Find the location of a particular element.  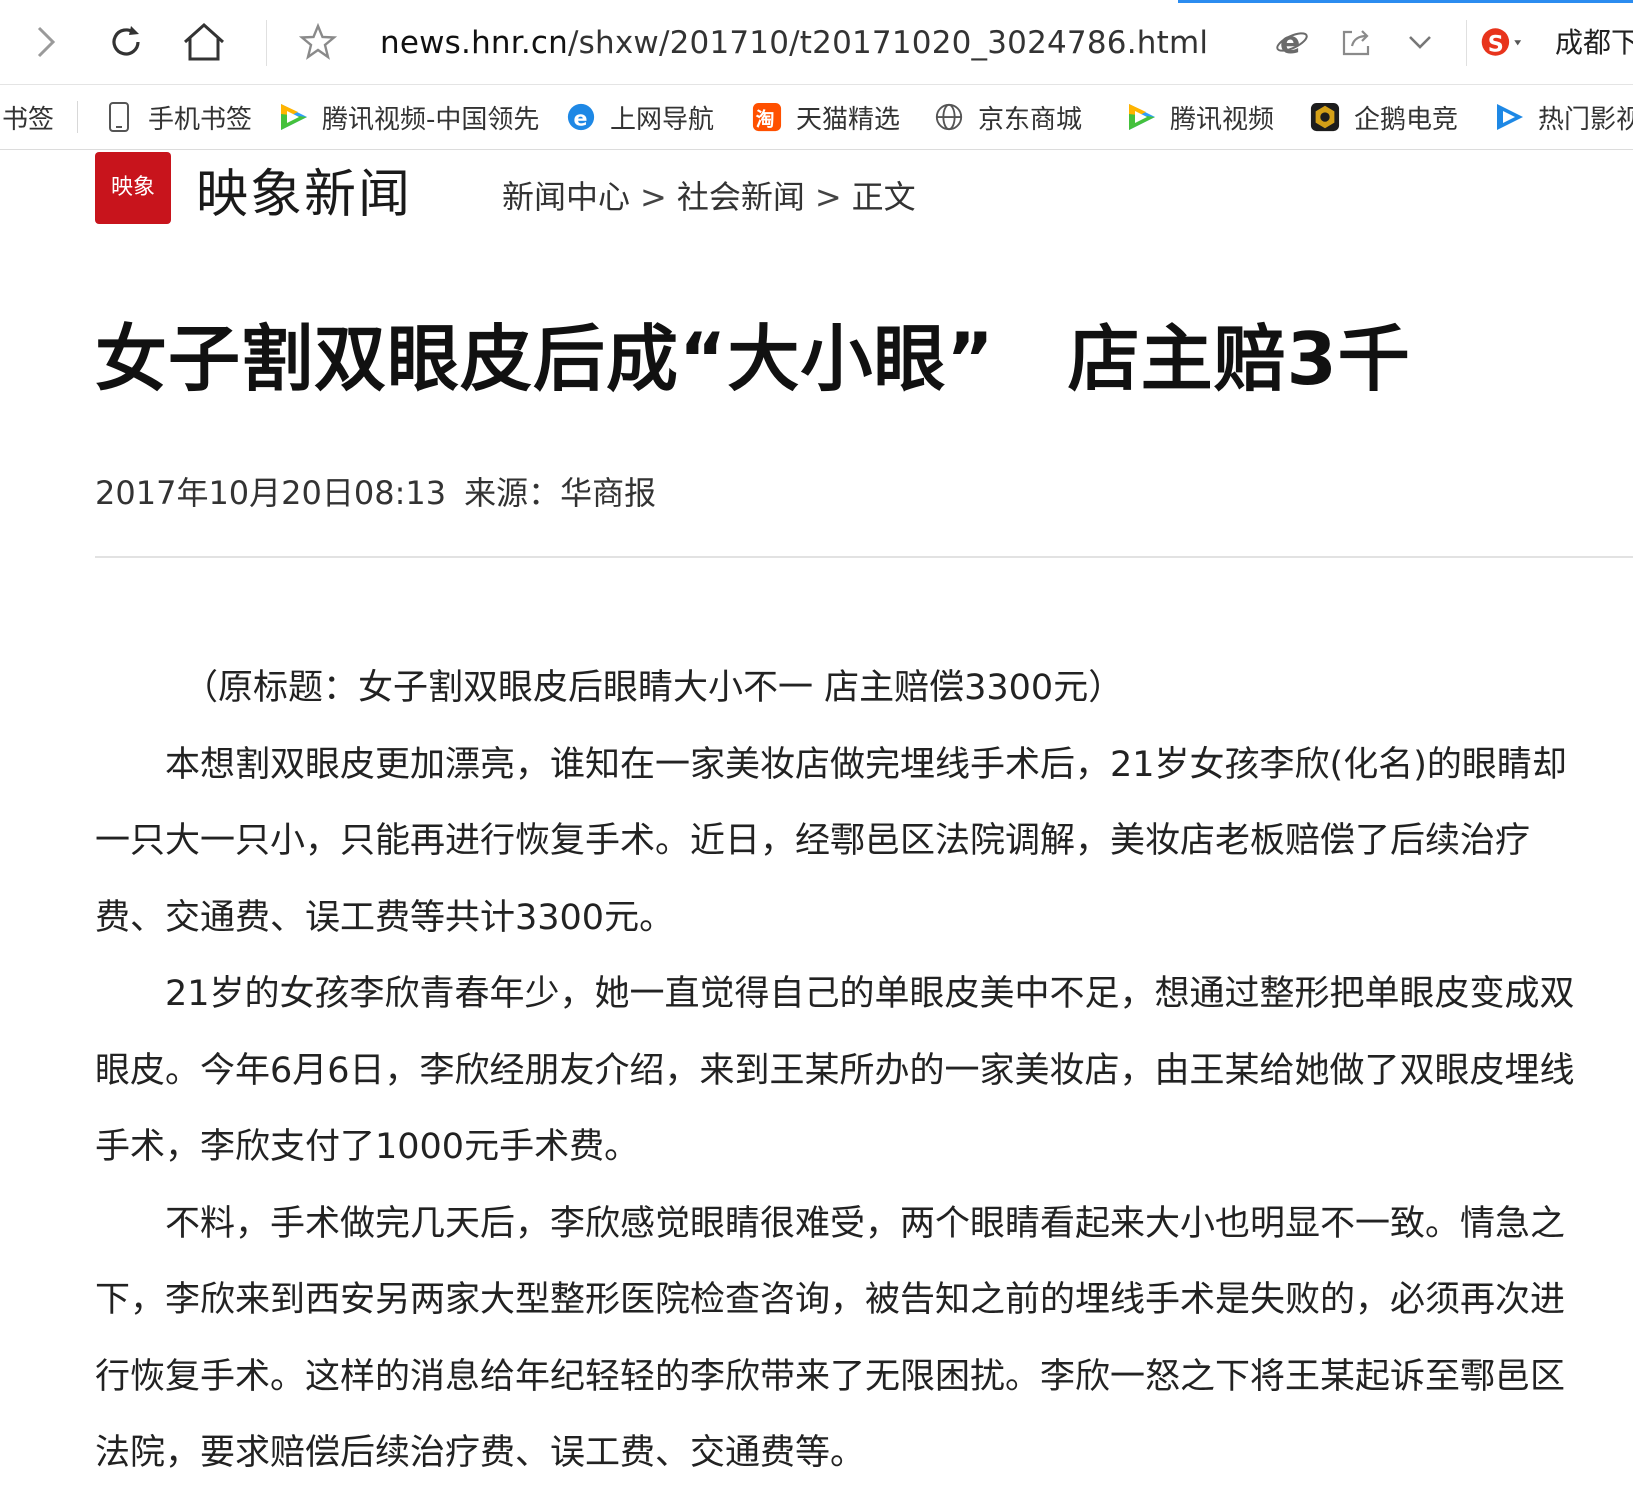

ie-icon: e is located at coordinates (581, 117).